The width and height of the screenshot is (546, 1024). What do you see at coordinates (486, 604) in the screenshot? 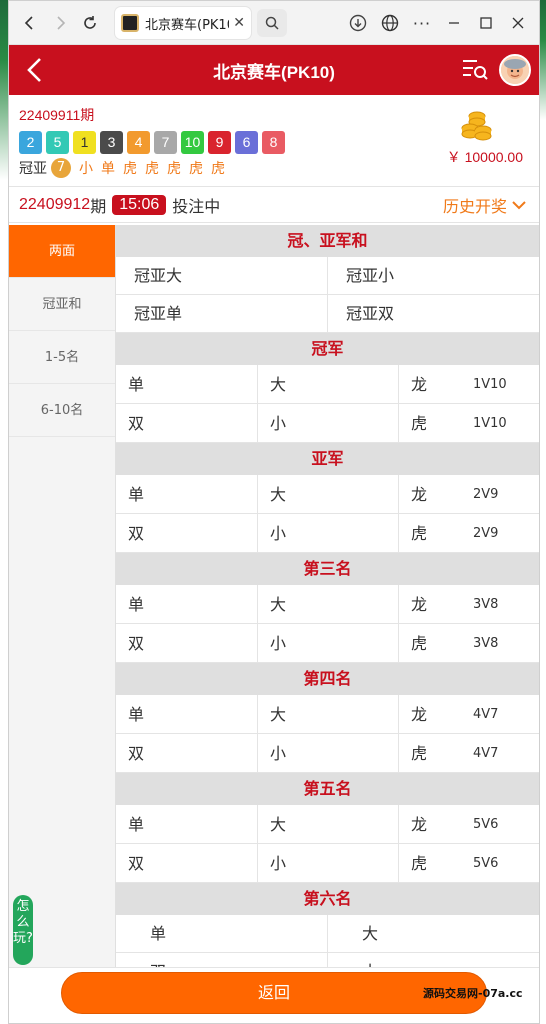
I see `matchup-label: 3V8` at bounding box center [486, 604].